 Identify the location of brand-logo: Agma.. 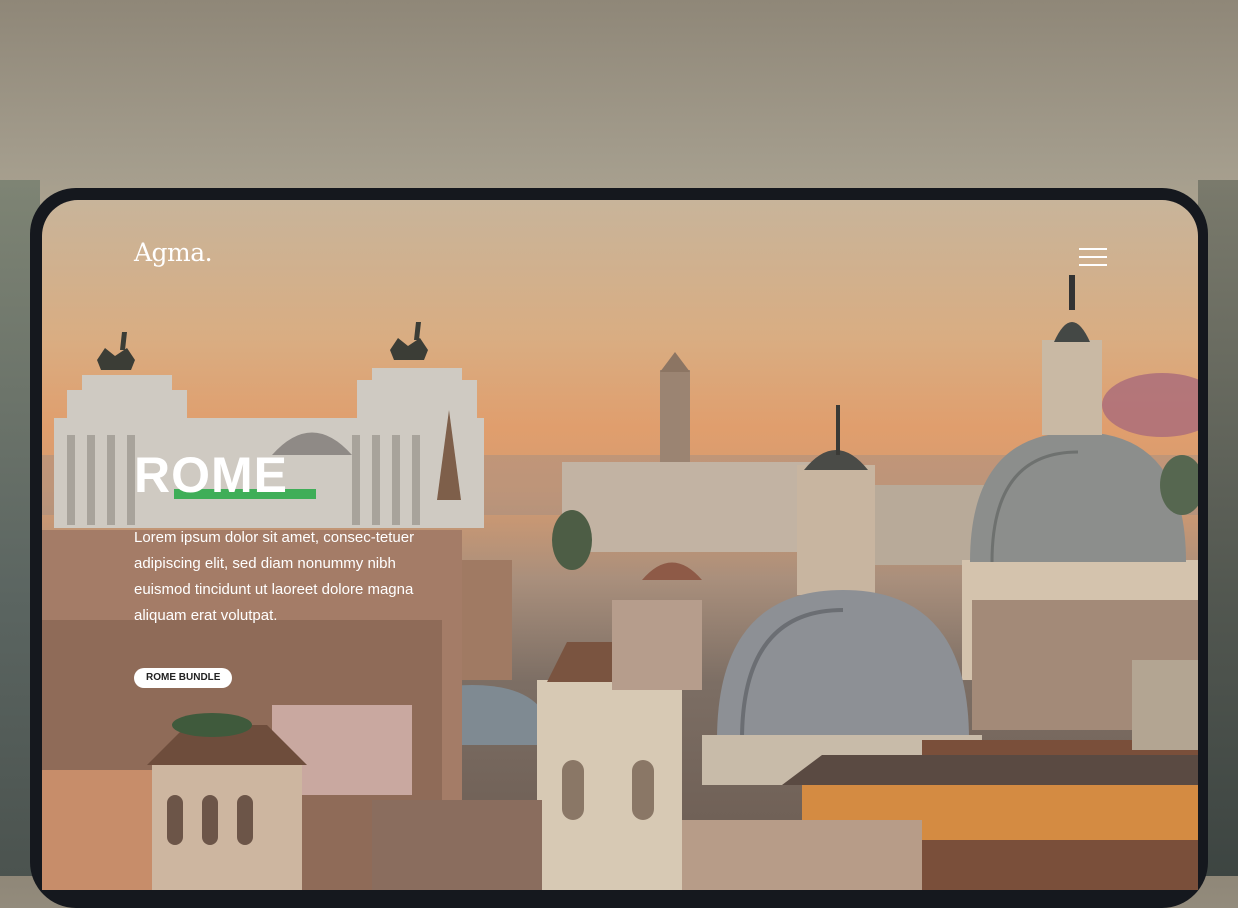
(173, 252).